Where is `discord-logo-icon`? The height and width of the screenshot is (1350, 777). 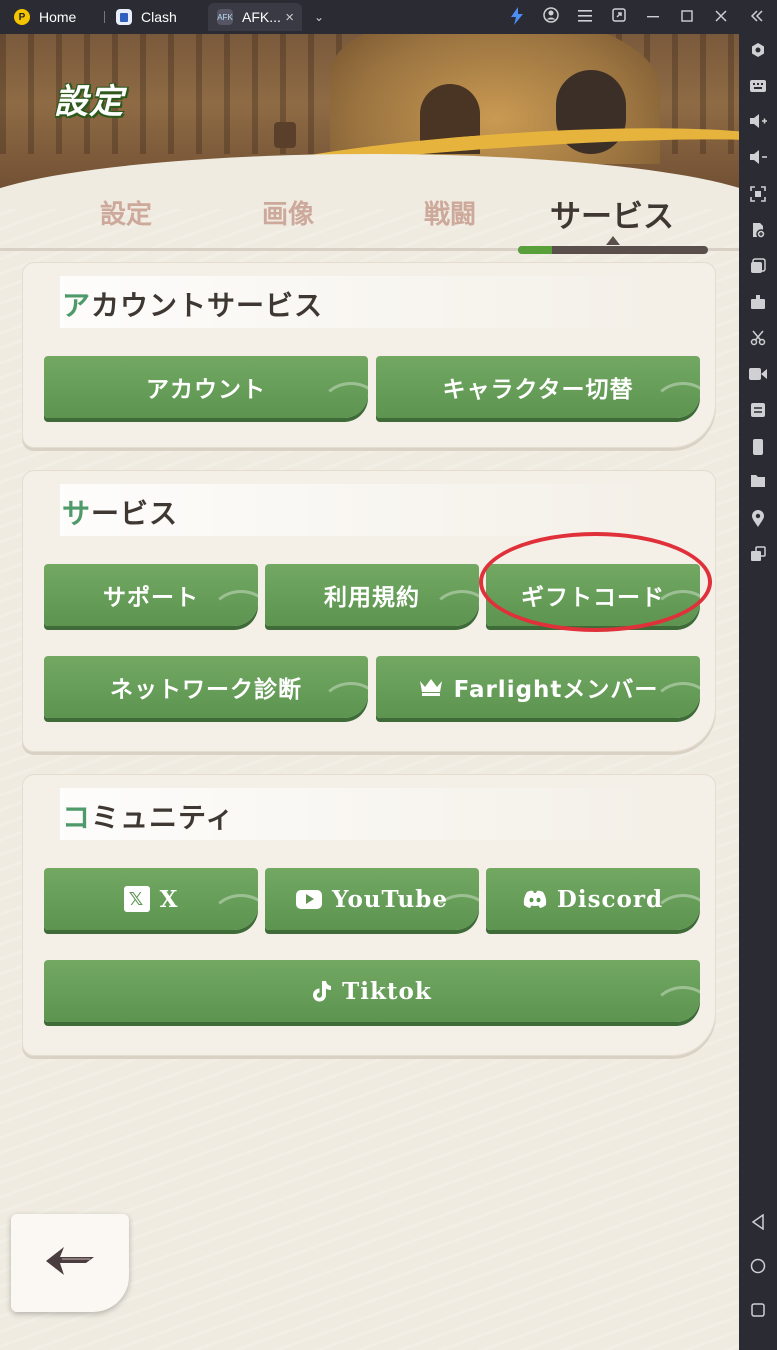
discord-logo-icon is located at coordinates (535, 899).